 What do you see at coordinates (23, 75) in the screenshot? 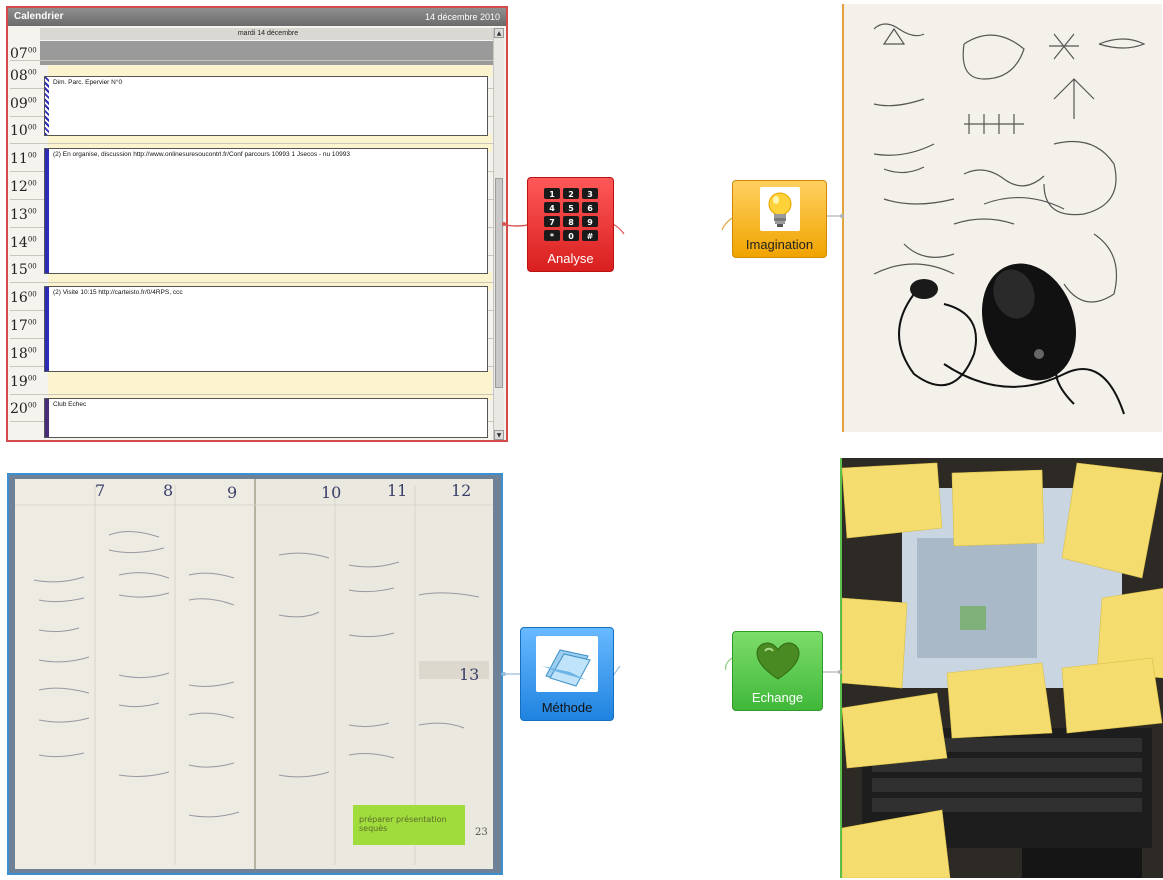
I see `hour-label: 0800` at bounding box center [23, 75].